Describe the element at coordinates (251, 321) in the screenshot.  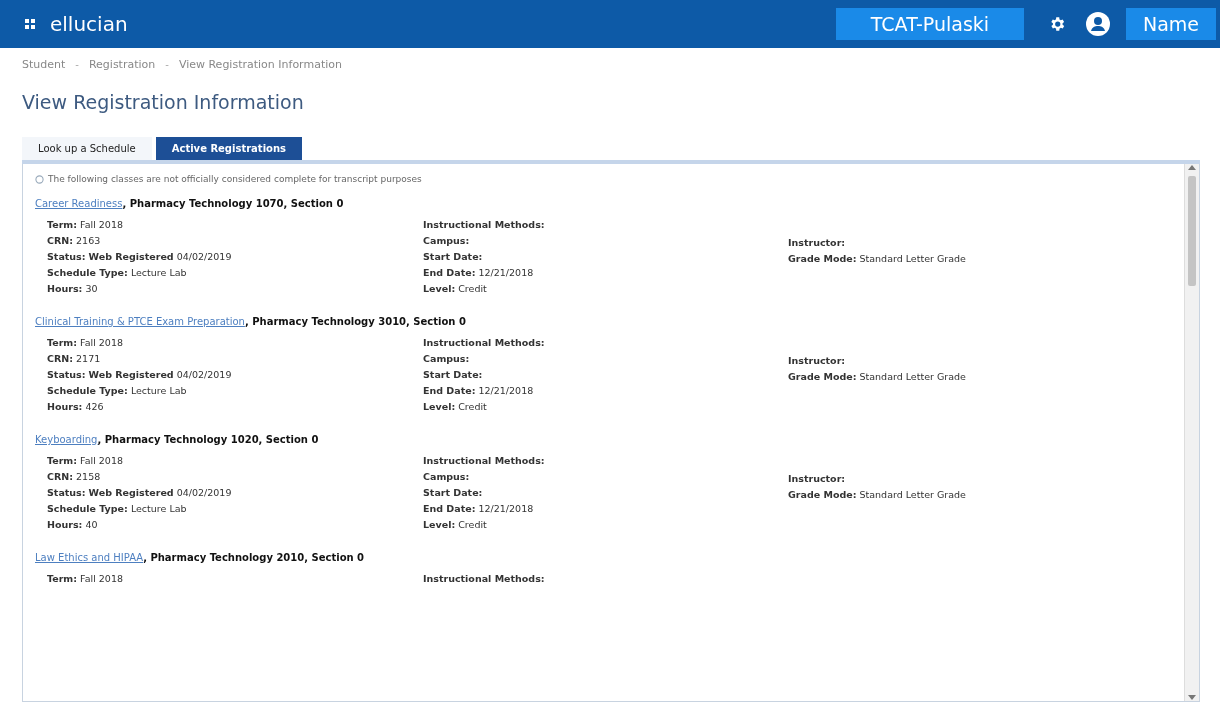
I see `course-heading: Clinical Training & PTCE Exam Preparation, Pharmacy Technology 3010, Section 0` at that location.